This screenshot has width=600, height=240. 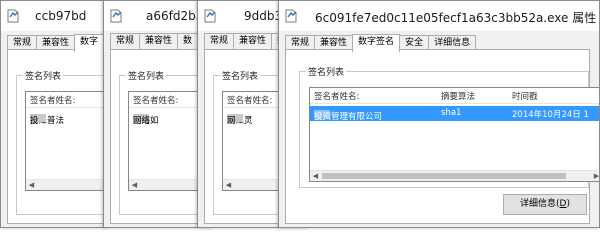 I want to click on signer-suffix: 投资管理有限公司, so click(x=348, y=117).